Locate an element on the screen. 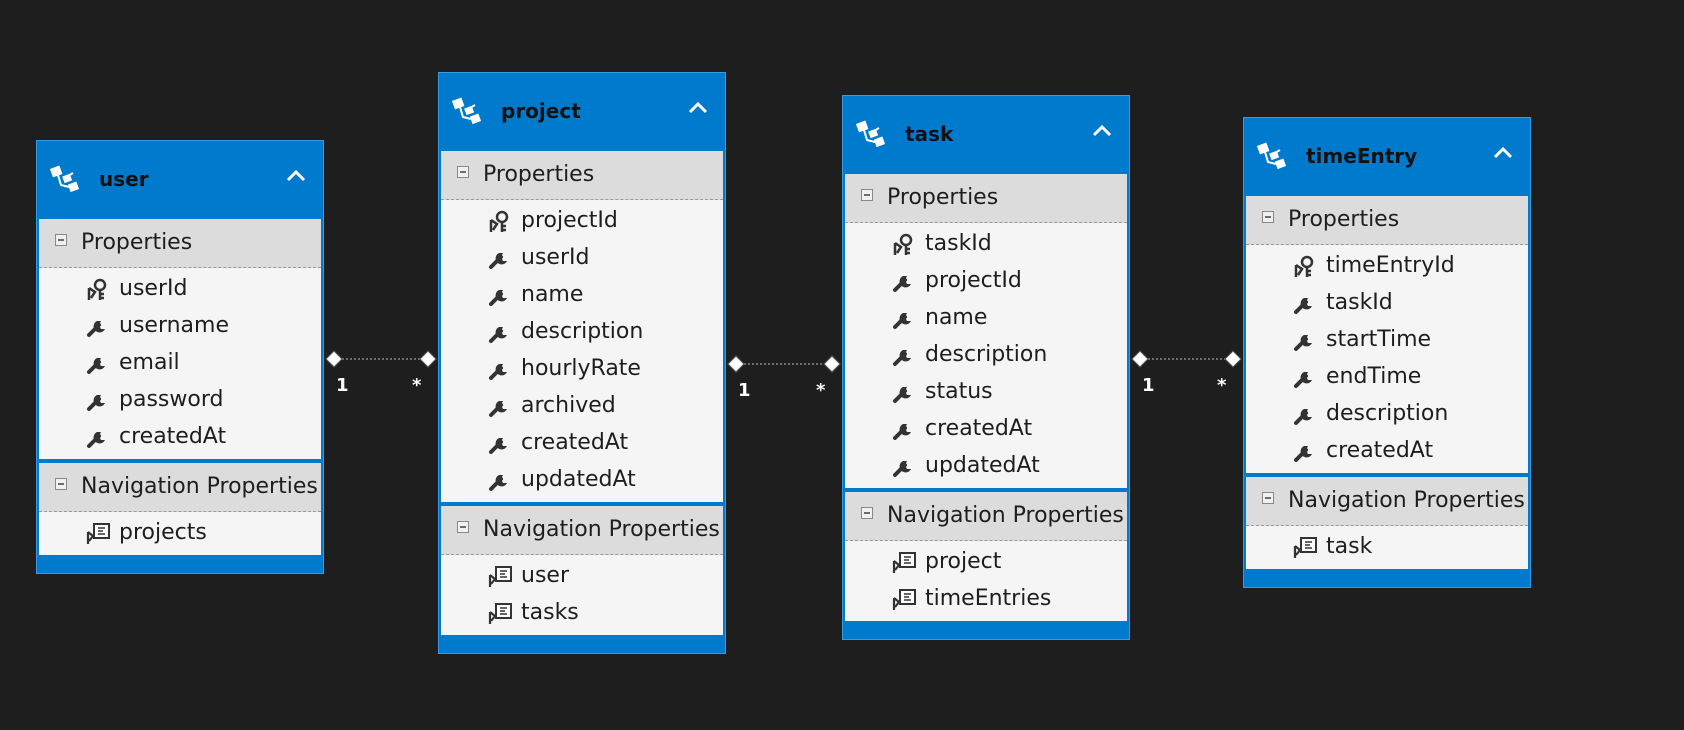  property-row: email is located at coordinates (180, 363).